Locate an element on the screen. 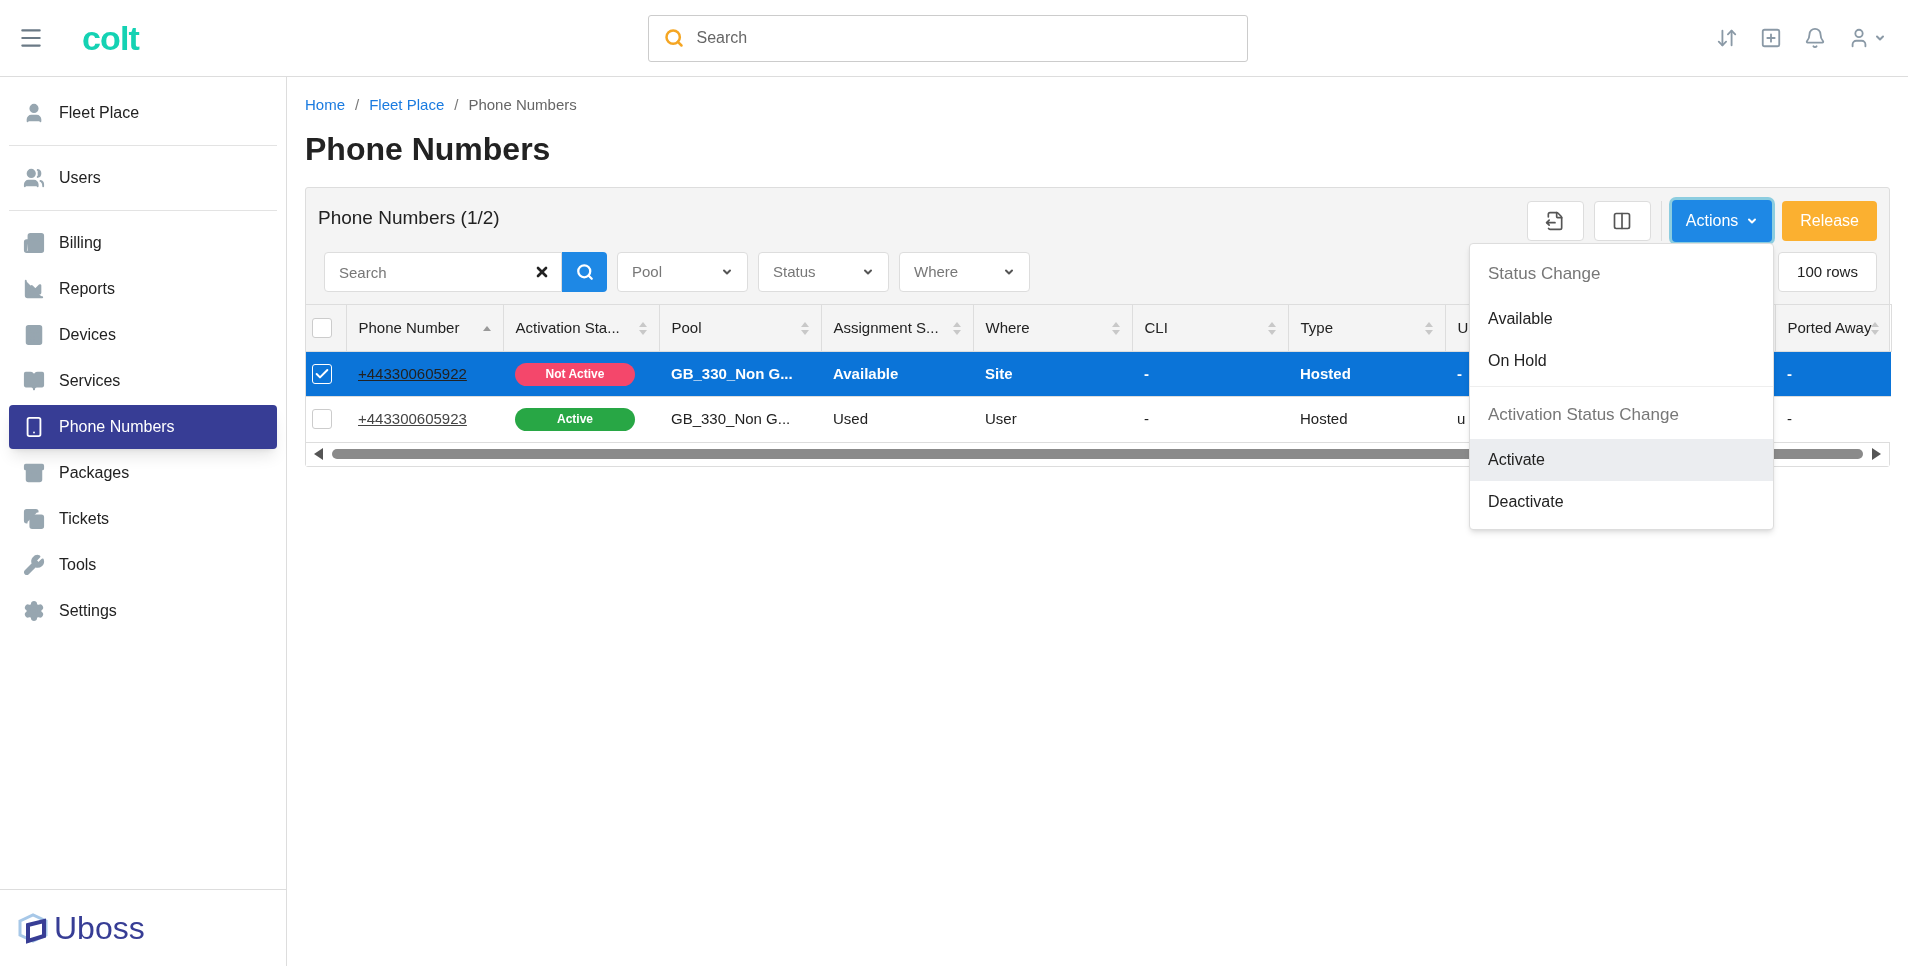 This screenshot has height=966, width=1908. table-cell: Available is located at coordinates (866, 373).